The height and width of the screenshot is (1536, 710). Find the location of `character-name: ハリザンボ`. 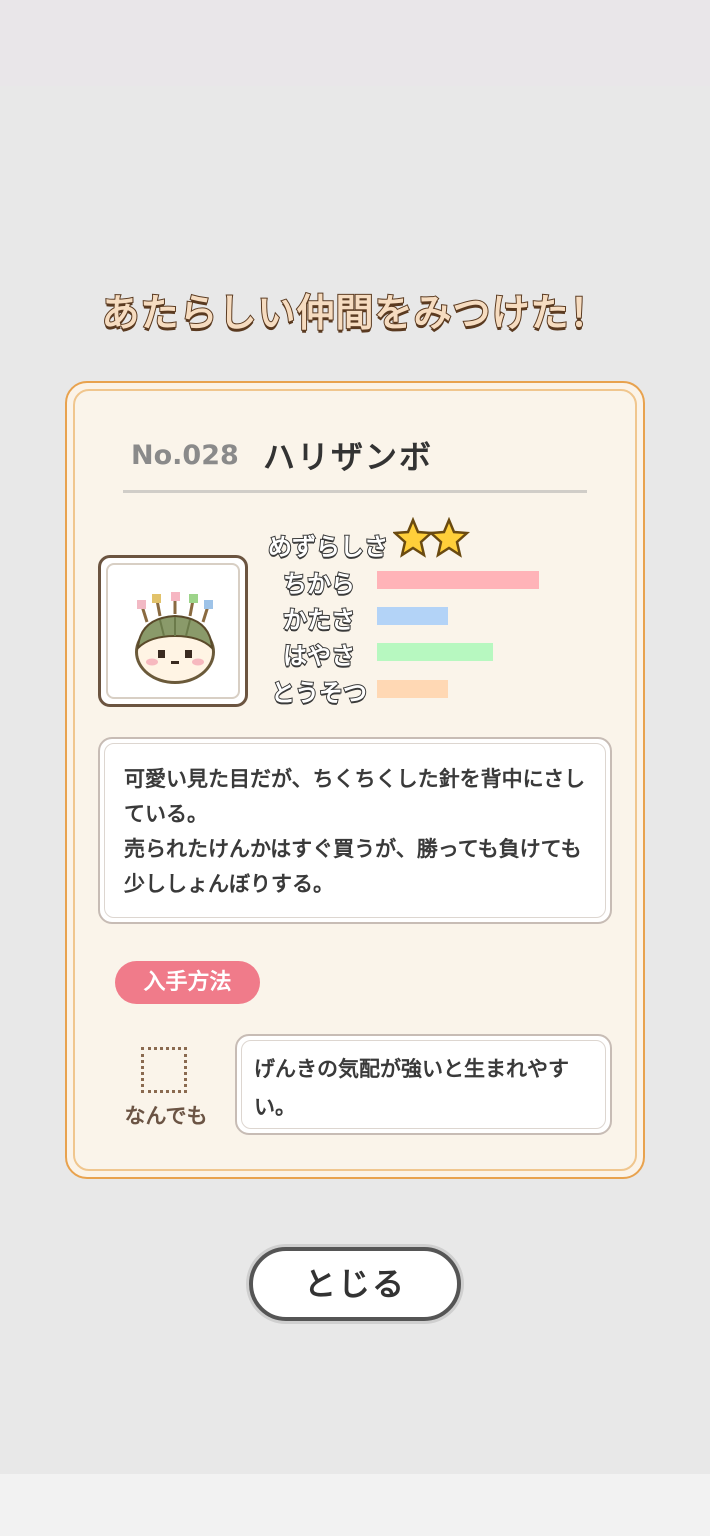

character-name: ハリザンボ is located at coordinates (348, 457).